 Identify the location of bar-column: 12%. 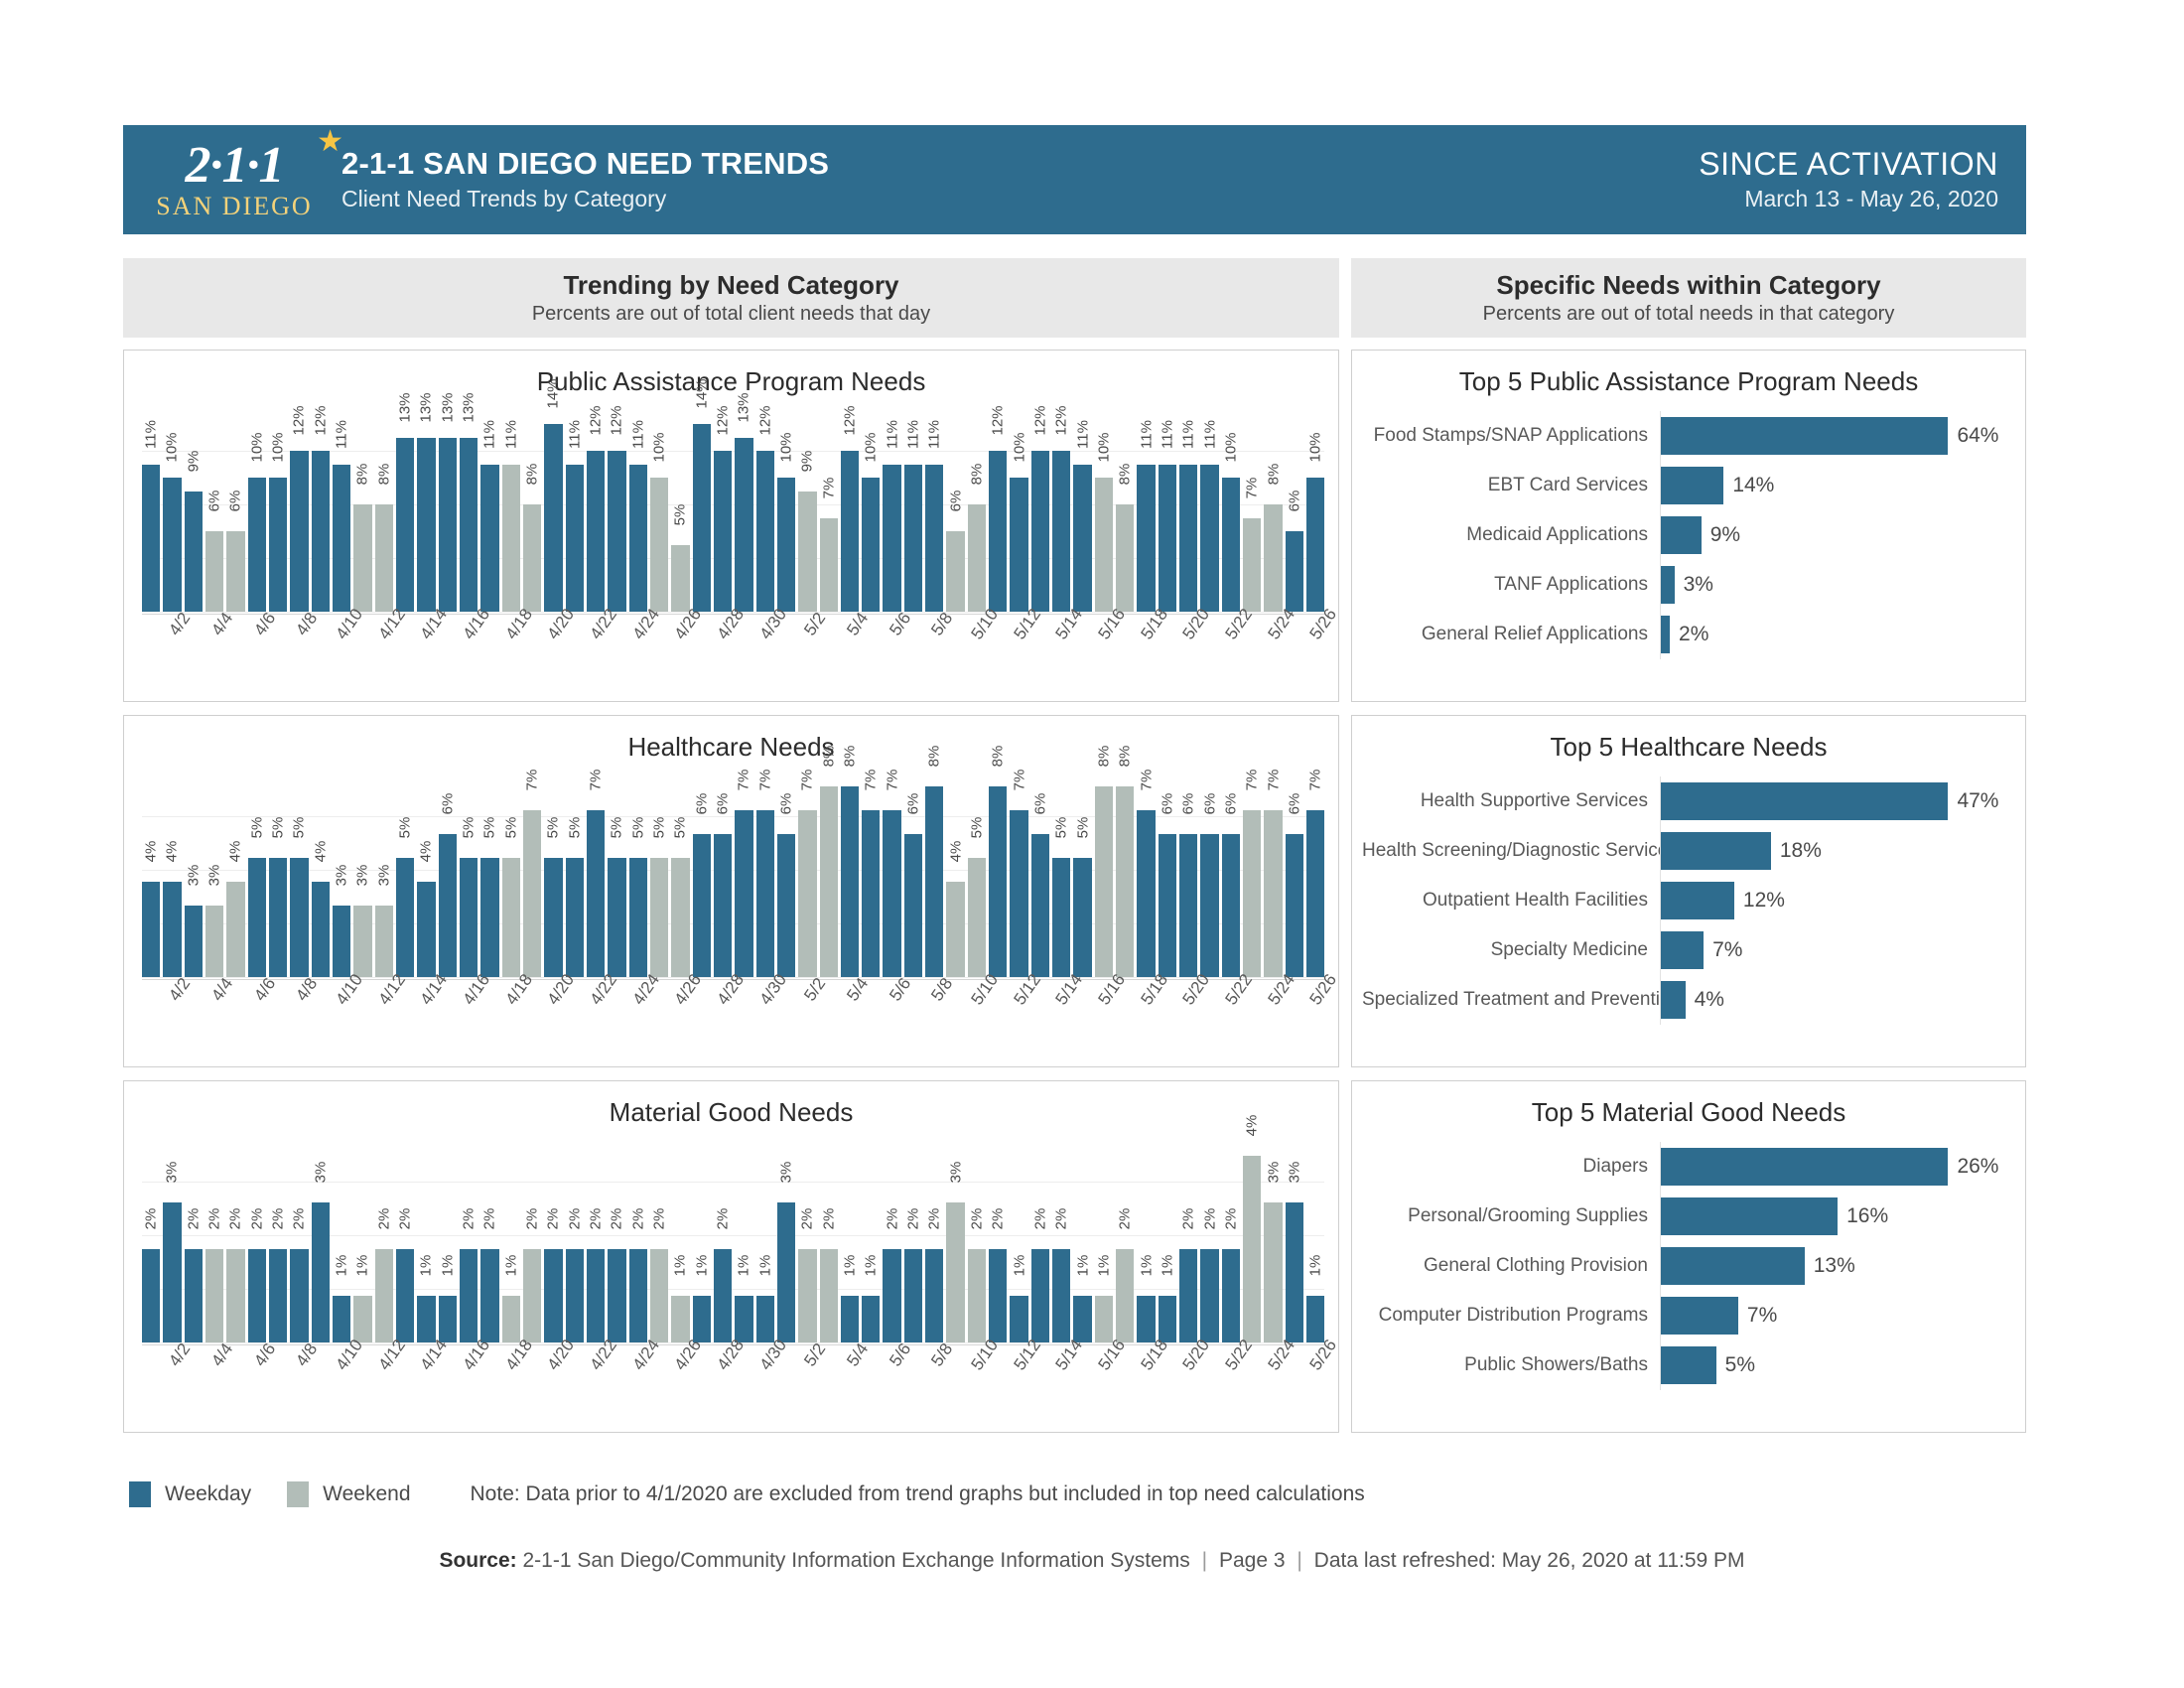
(1040, 505).